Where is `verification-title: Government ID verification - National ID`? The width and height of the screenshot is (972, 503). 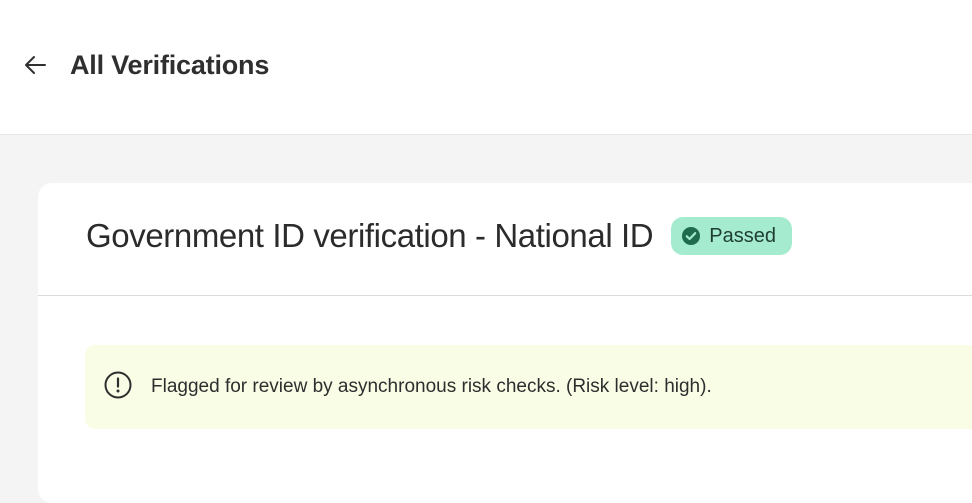 verification-title: Government ID verification - National ID is located at coordinates (370, 235).